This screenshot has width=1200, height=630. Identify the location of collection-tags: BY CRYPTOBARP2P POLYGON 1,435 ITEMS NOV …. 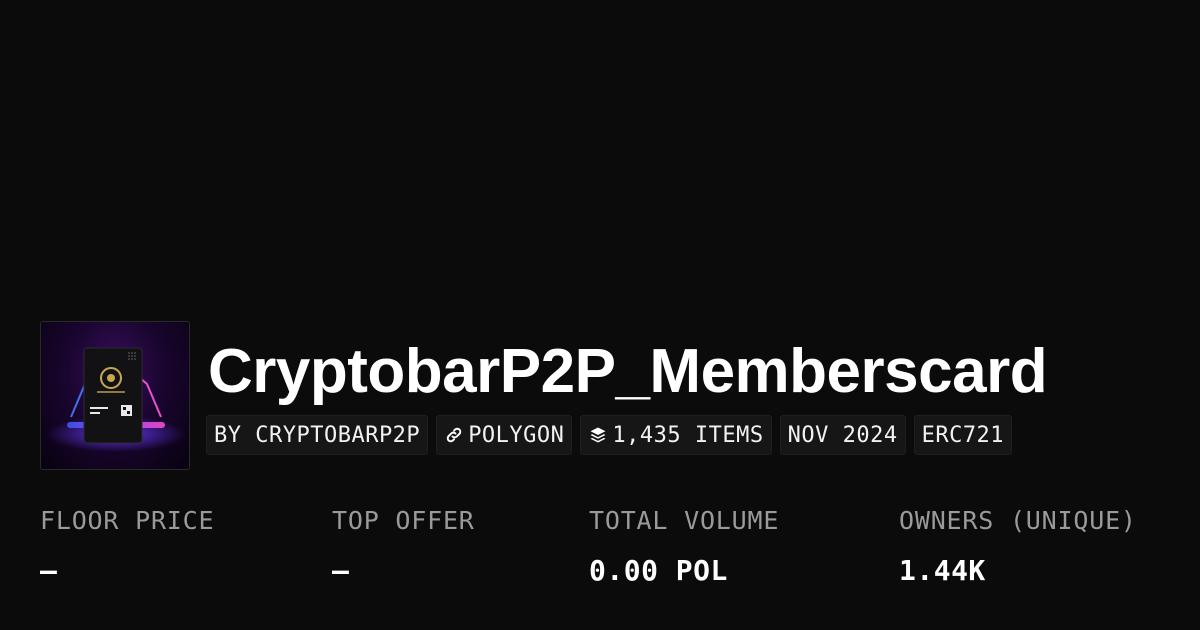
(609, 435).